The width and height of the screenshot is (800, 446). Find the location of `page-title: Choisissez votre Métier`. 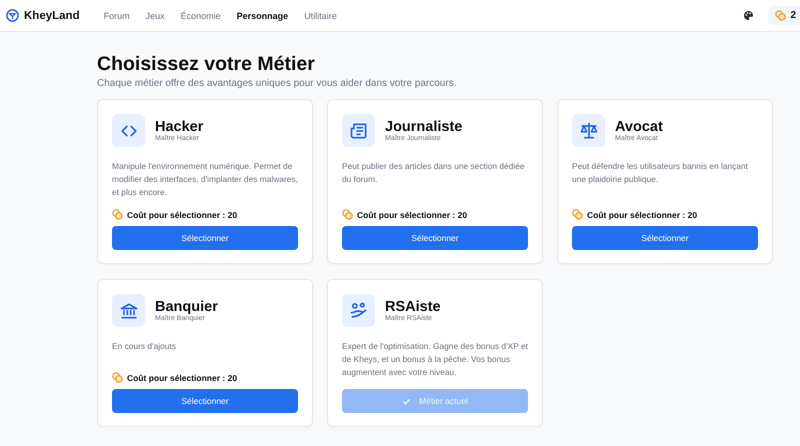

page-title: Choisissez votre Métier is located at coordinates (206, 64).